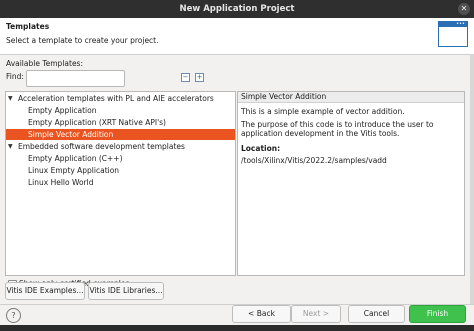  Describe the element at coordinates (261, 148) in the screenshot. I see `details-location-label: Location:` at that location.